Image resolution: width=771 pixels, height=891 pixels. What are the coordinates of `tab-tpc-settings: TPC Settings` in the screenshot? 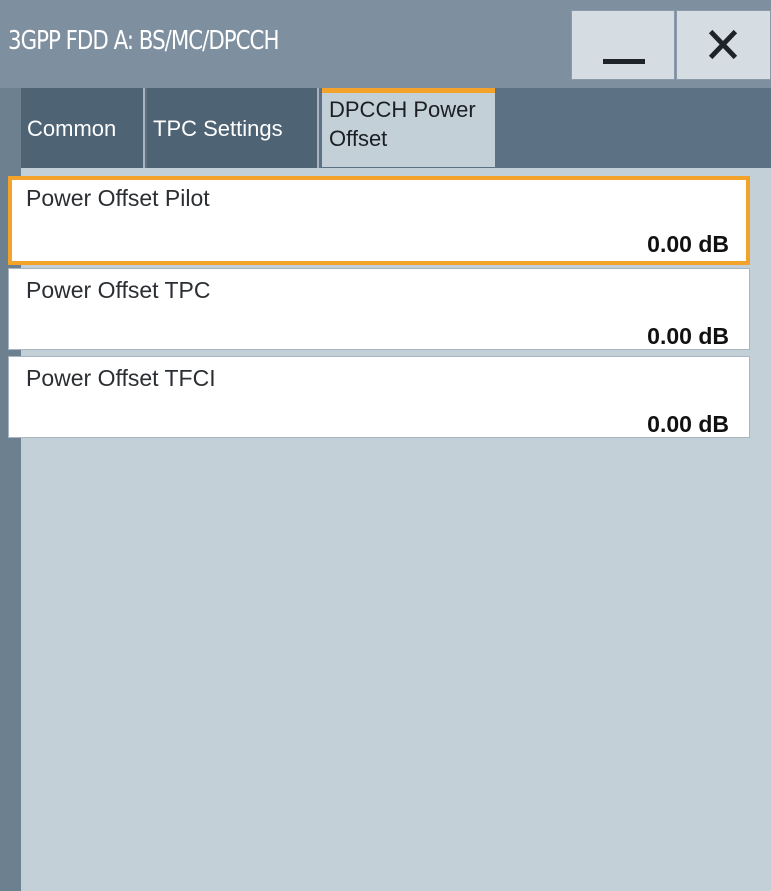 It's located at (233, 129).